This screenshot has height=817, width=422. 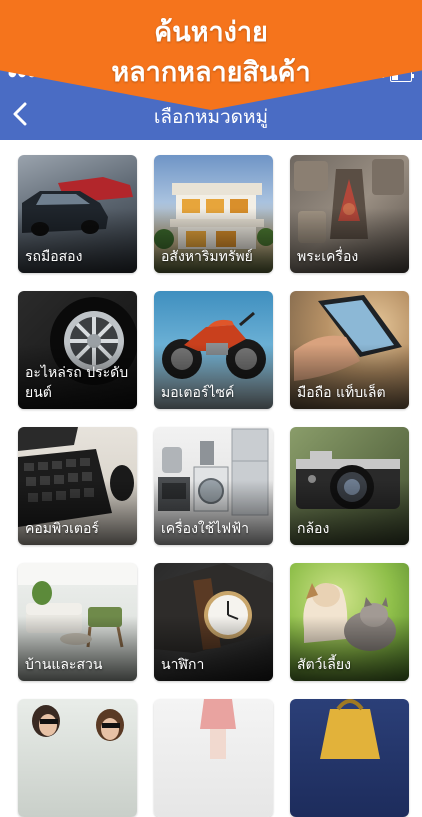 I want to click on category-label: เครื่องใช้ไฟฟ้า, so click(x=205, y=529).